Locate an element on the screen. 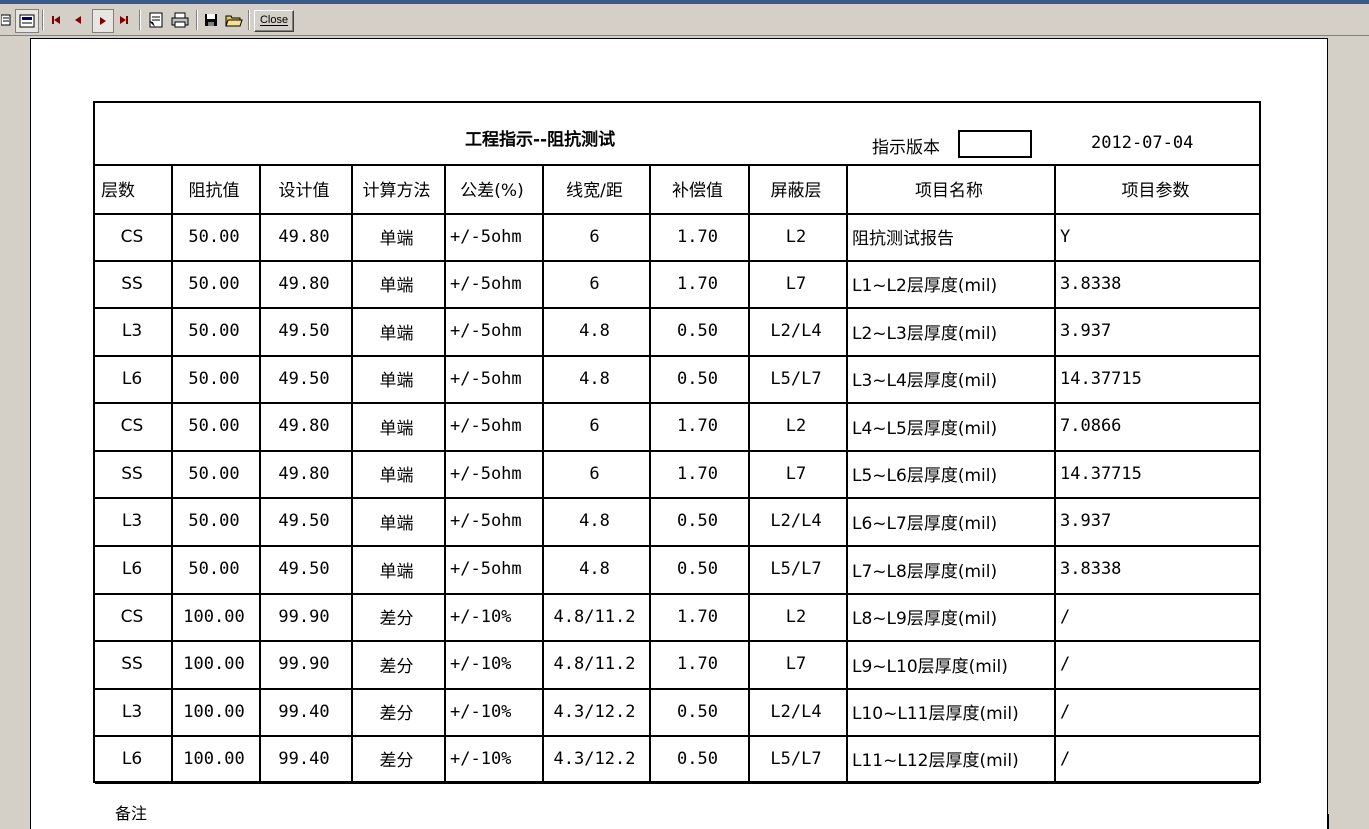  next-page-icon is located at coordinates (103, 21).